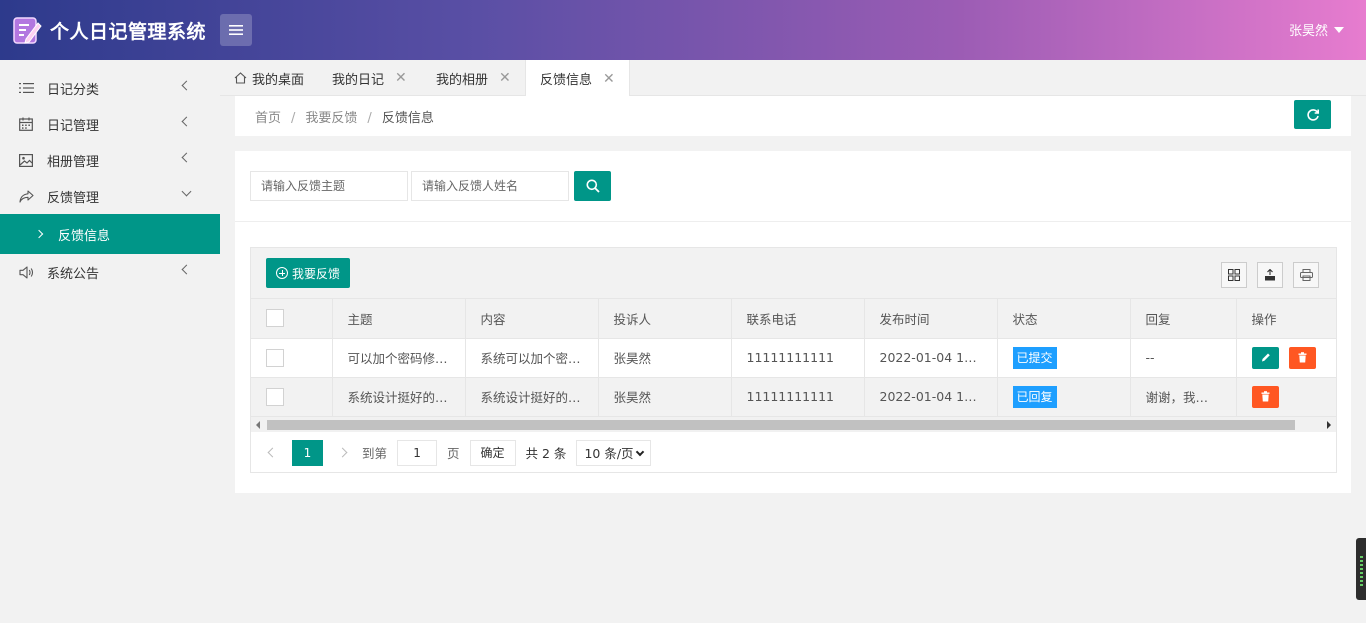 The width and height of the screenshot is (1366, 623). I want to click on subject-search-input, so click(329, 186).